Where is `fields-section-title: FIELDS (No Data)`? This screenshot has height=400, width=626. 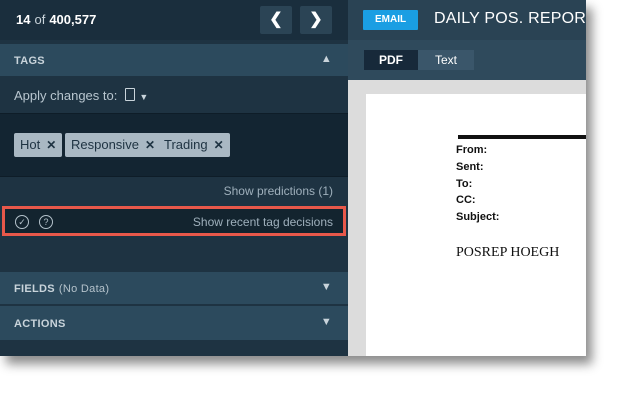
fields-section-title: FIELDS (No Data) is located at coordinates (62, 289).